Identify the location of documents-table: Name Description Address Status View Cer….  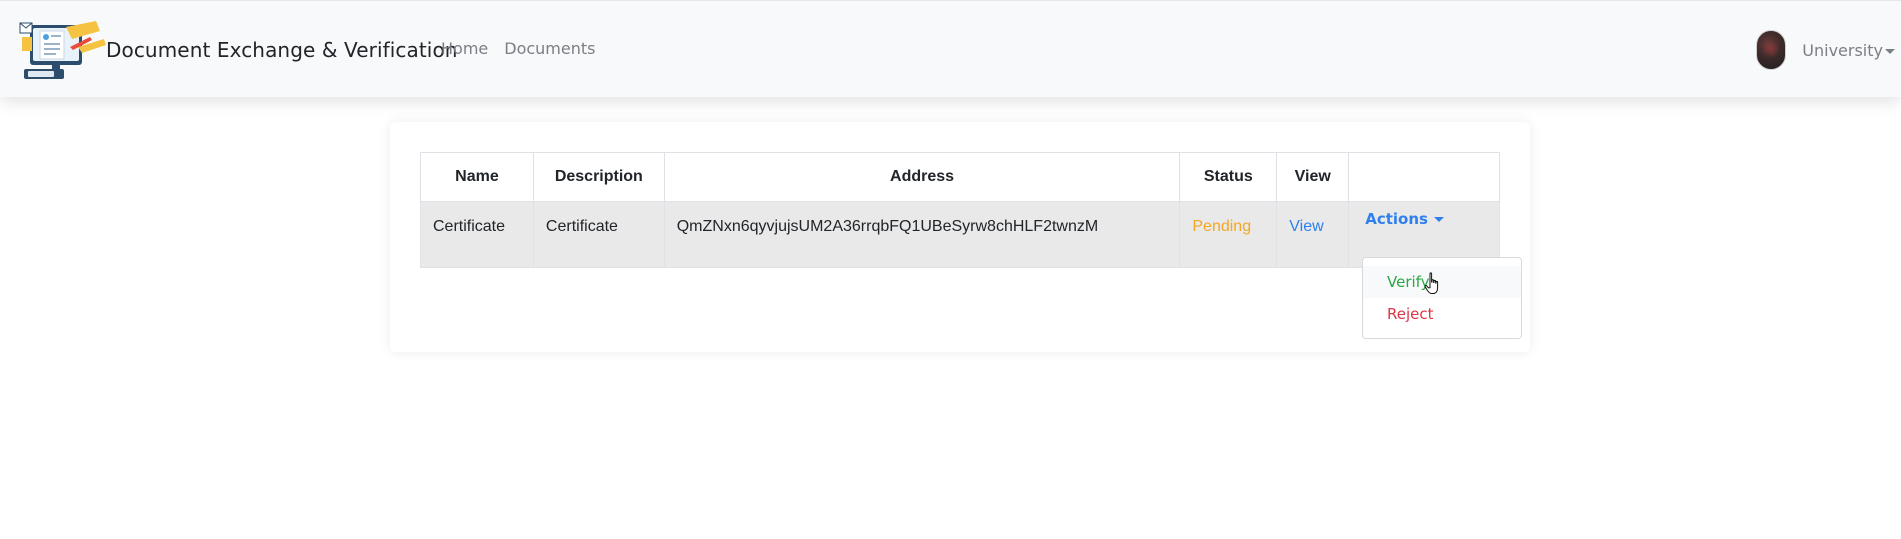
(960, 210).